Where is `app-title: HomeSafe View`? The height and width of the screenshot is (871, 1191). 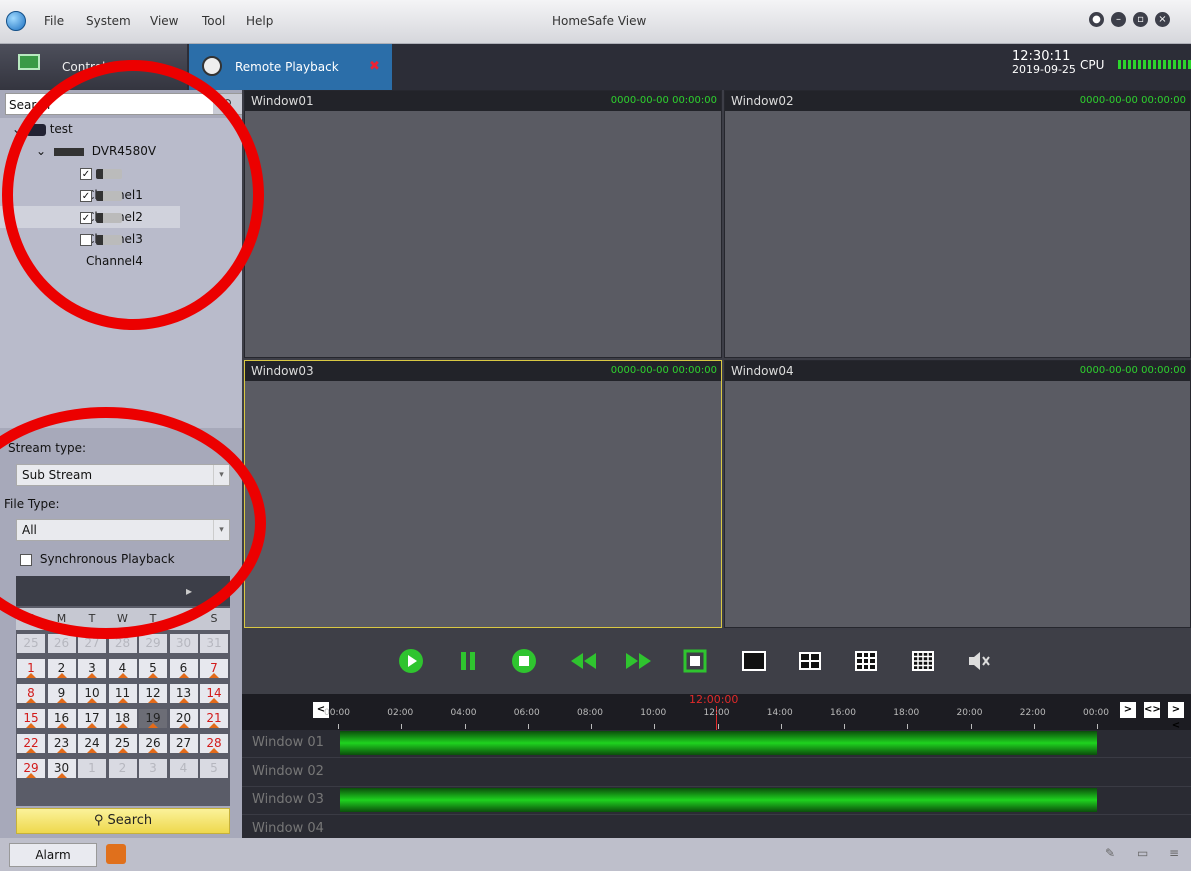
app-title: HomeSafe View is located at coordinates (599, 21).